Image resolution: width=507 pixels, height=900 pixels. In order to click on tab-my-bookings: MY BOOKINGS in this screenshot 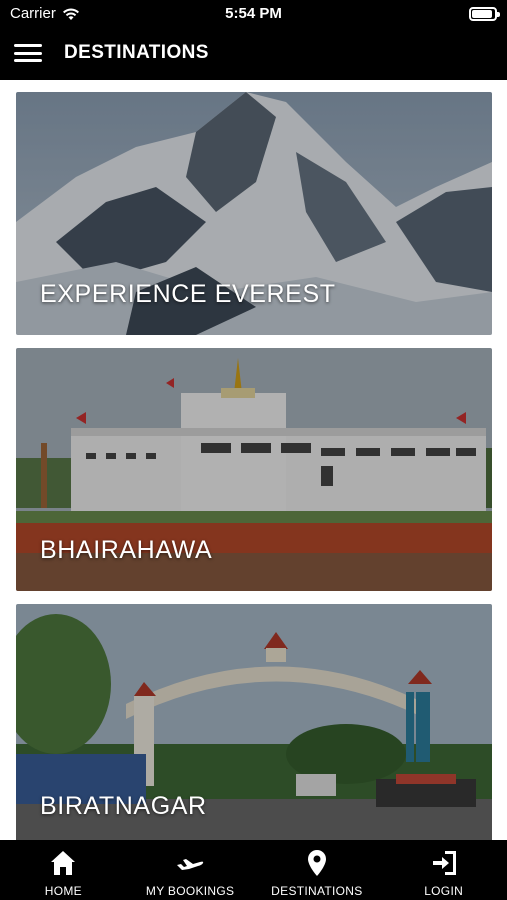, I will do `click(190, 870)`.